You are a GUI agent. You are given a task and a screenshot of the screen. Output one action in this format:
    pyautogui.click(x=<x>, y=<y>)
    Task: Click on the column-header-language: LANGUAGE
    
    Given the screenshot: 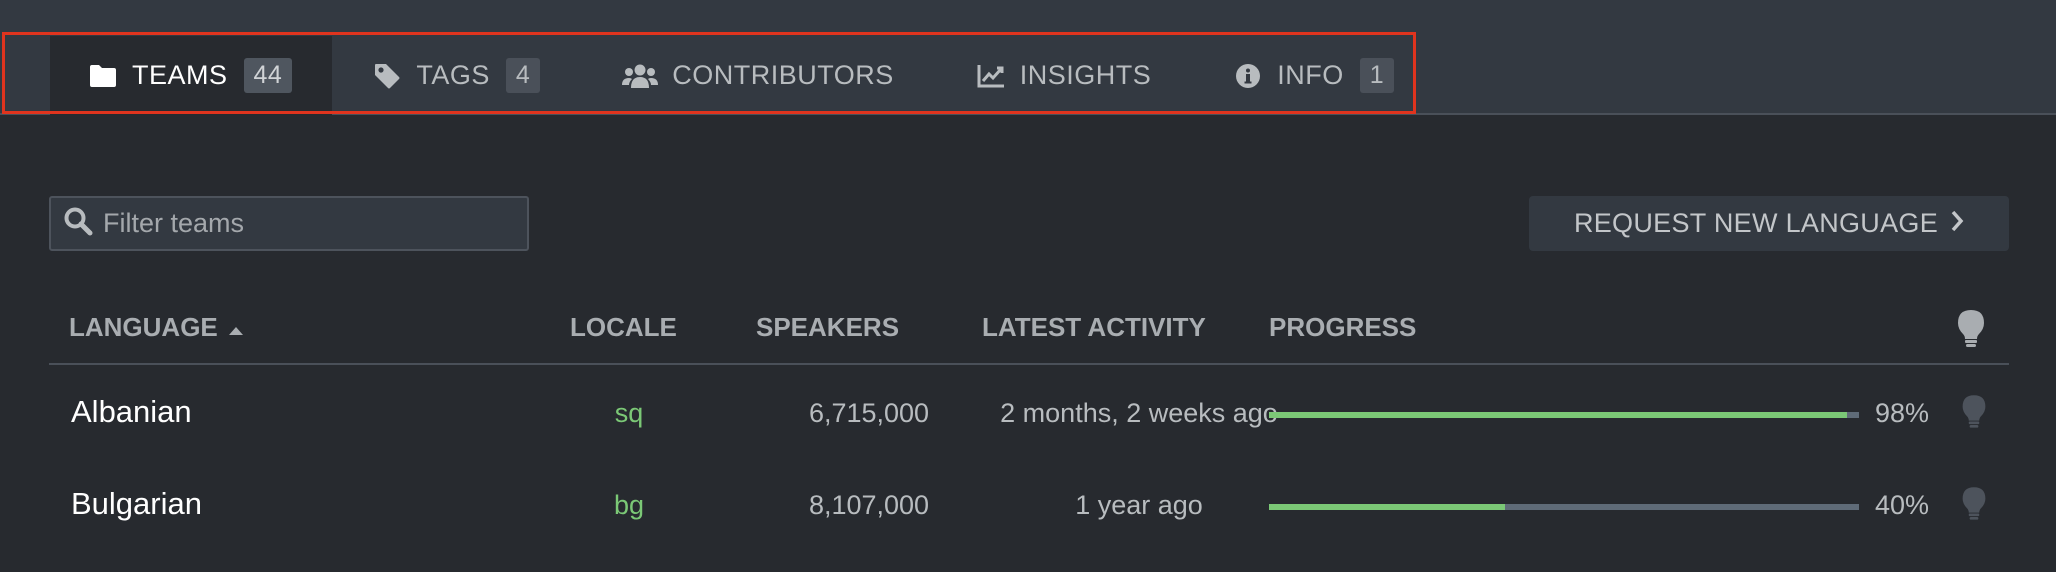 What is the action you would take?
    pyautogui.click(x=156, y=327)
    